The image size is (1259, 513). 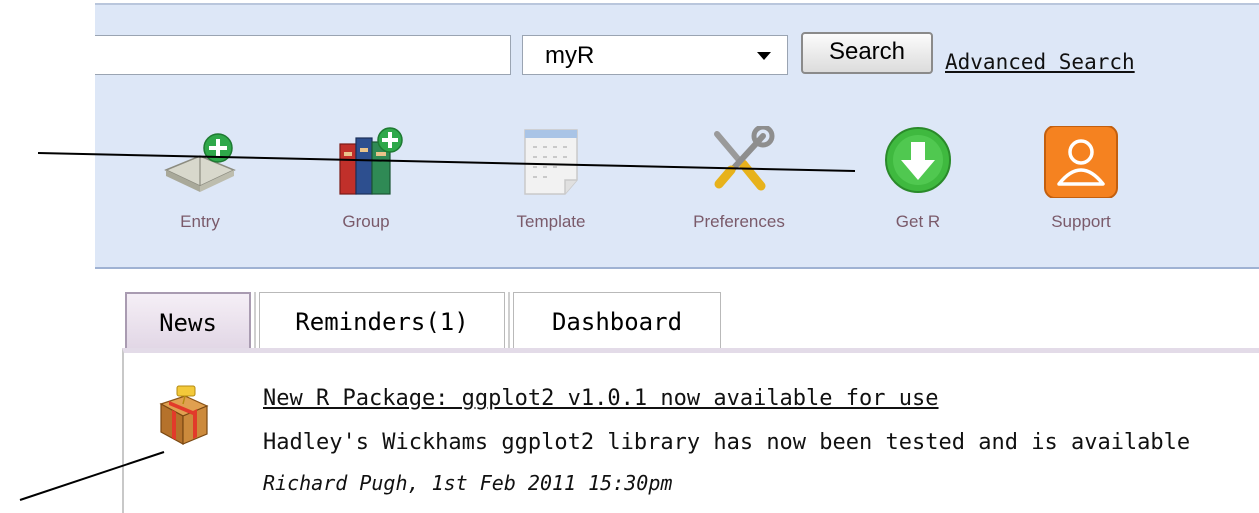 I want to click on toolbar-entry: Entry, so click(x=200, y=182).